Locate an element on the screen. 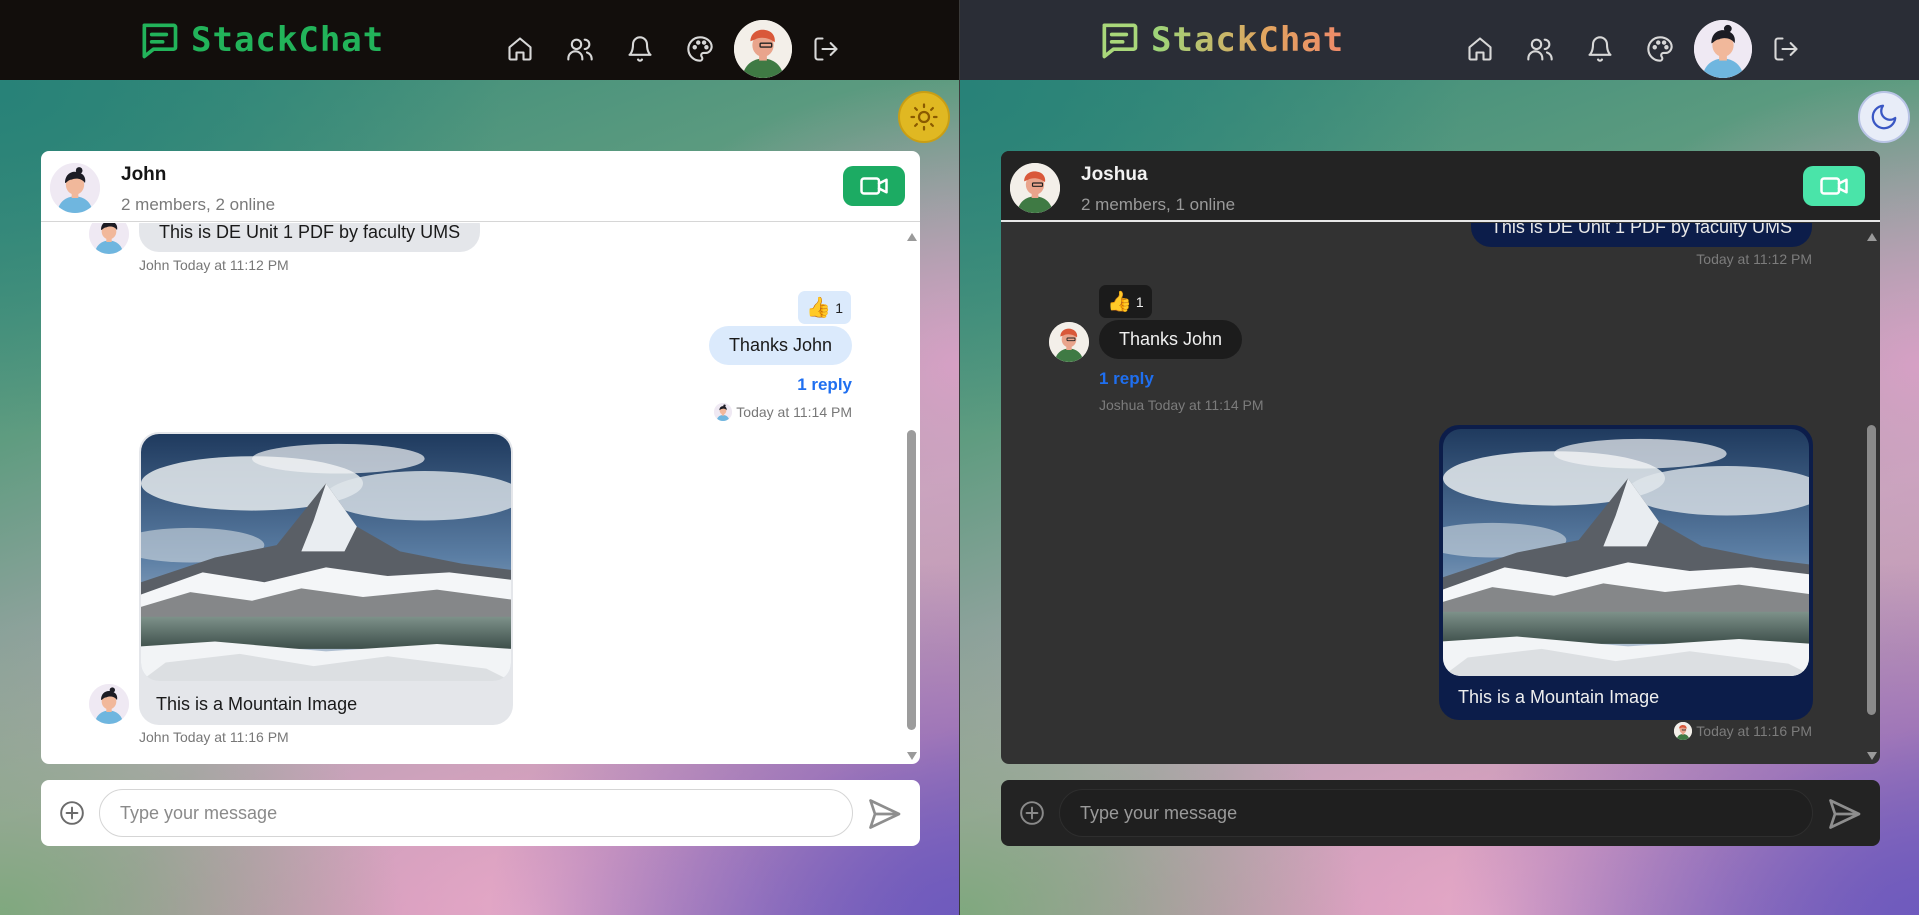 The width and height of the screenshot is (1919, 915). sender-name: John is located at coordinates (154, 265).